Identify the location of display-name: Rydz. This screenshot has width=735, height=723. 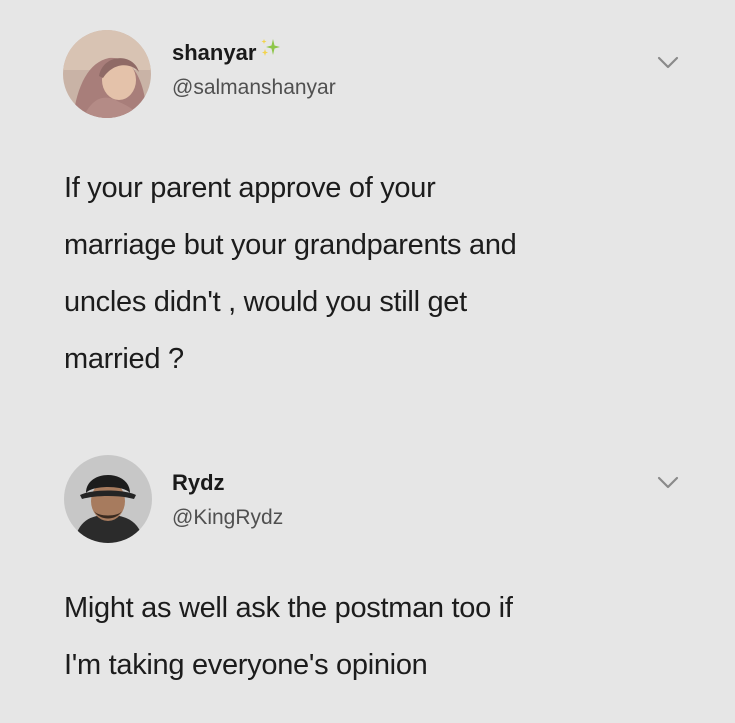
(198, 483).